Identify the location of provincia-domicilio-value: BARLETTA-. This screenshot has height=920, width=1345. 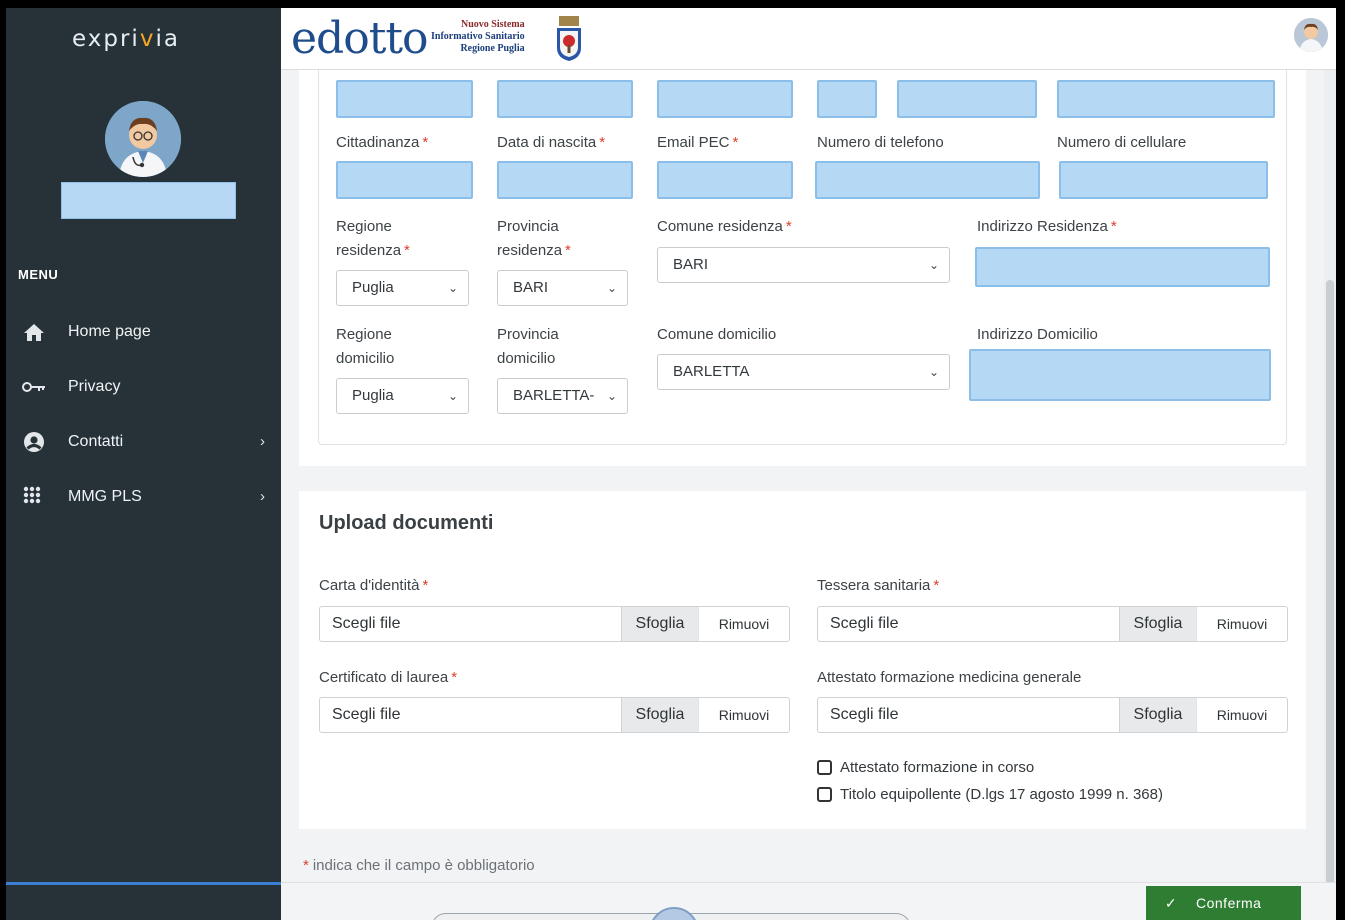
(554, 395).